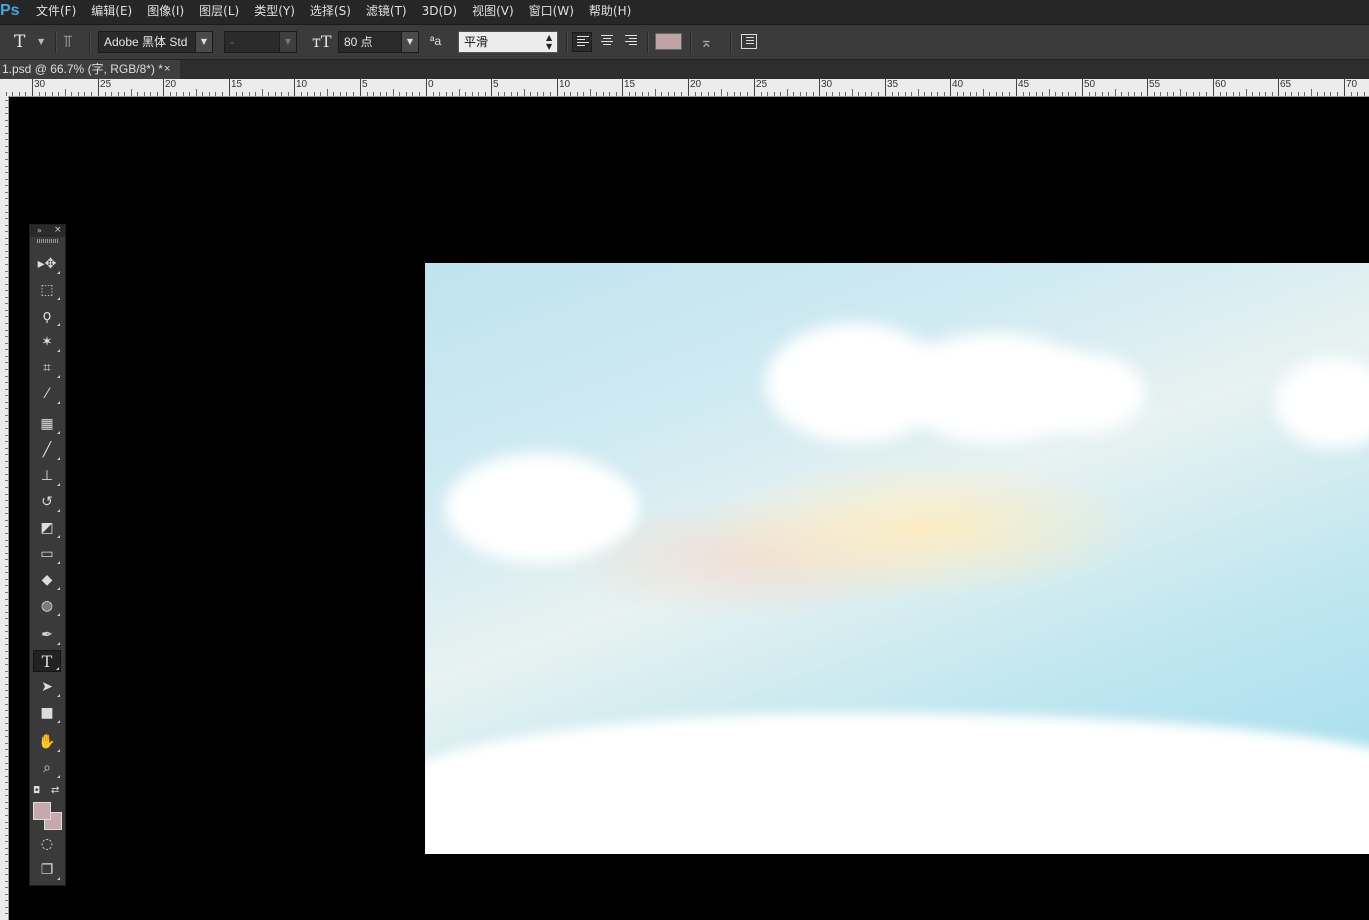 Image resolution: width=1369 pixels, height=920 pixels. I want to click on align-left-button, so click(582, 42).